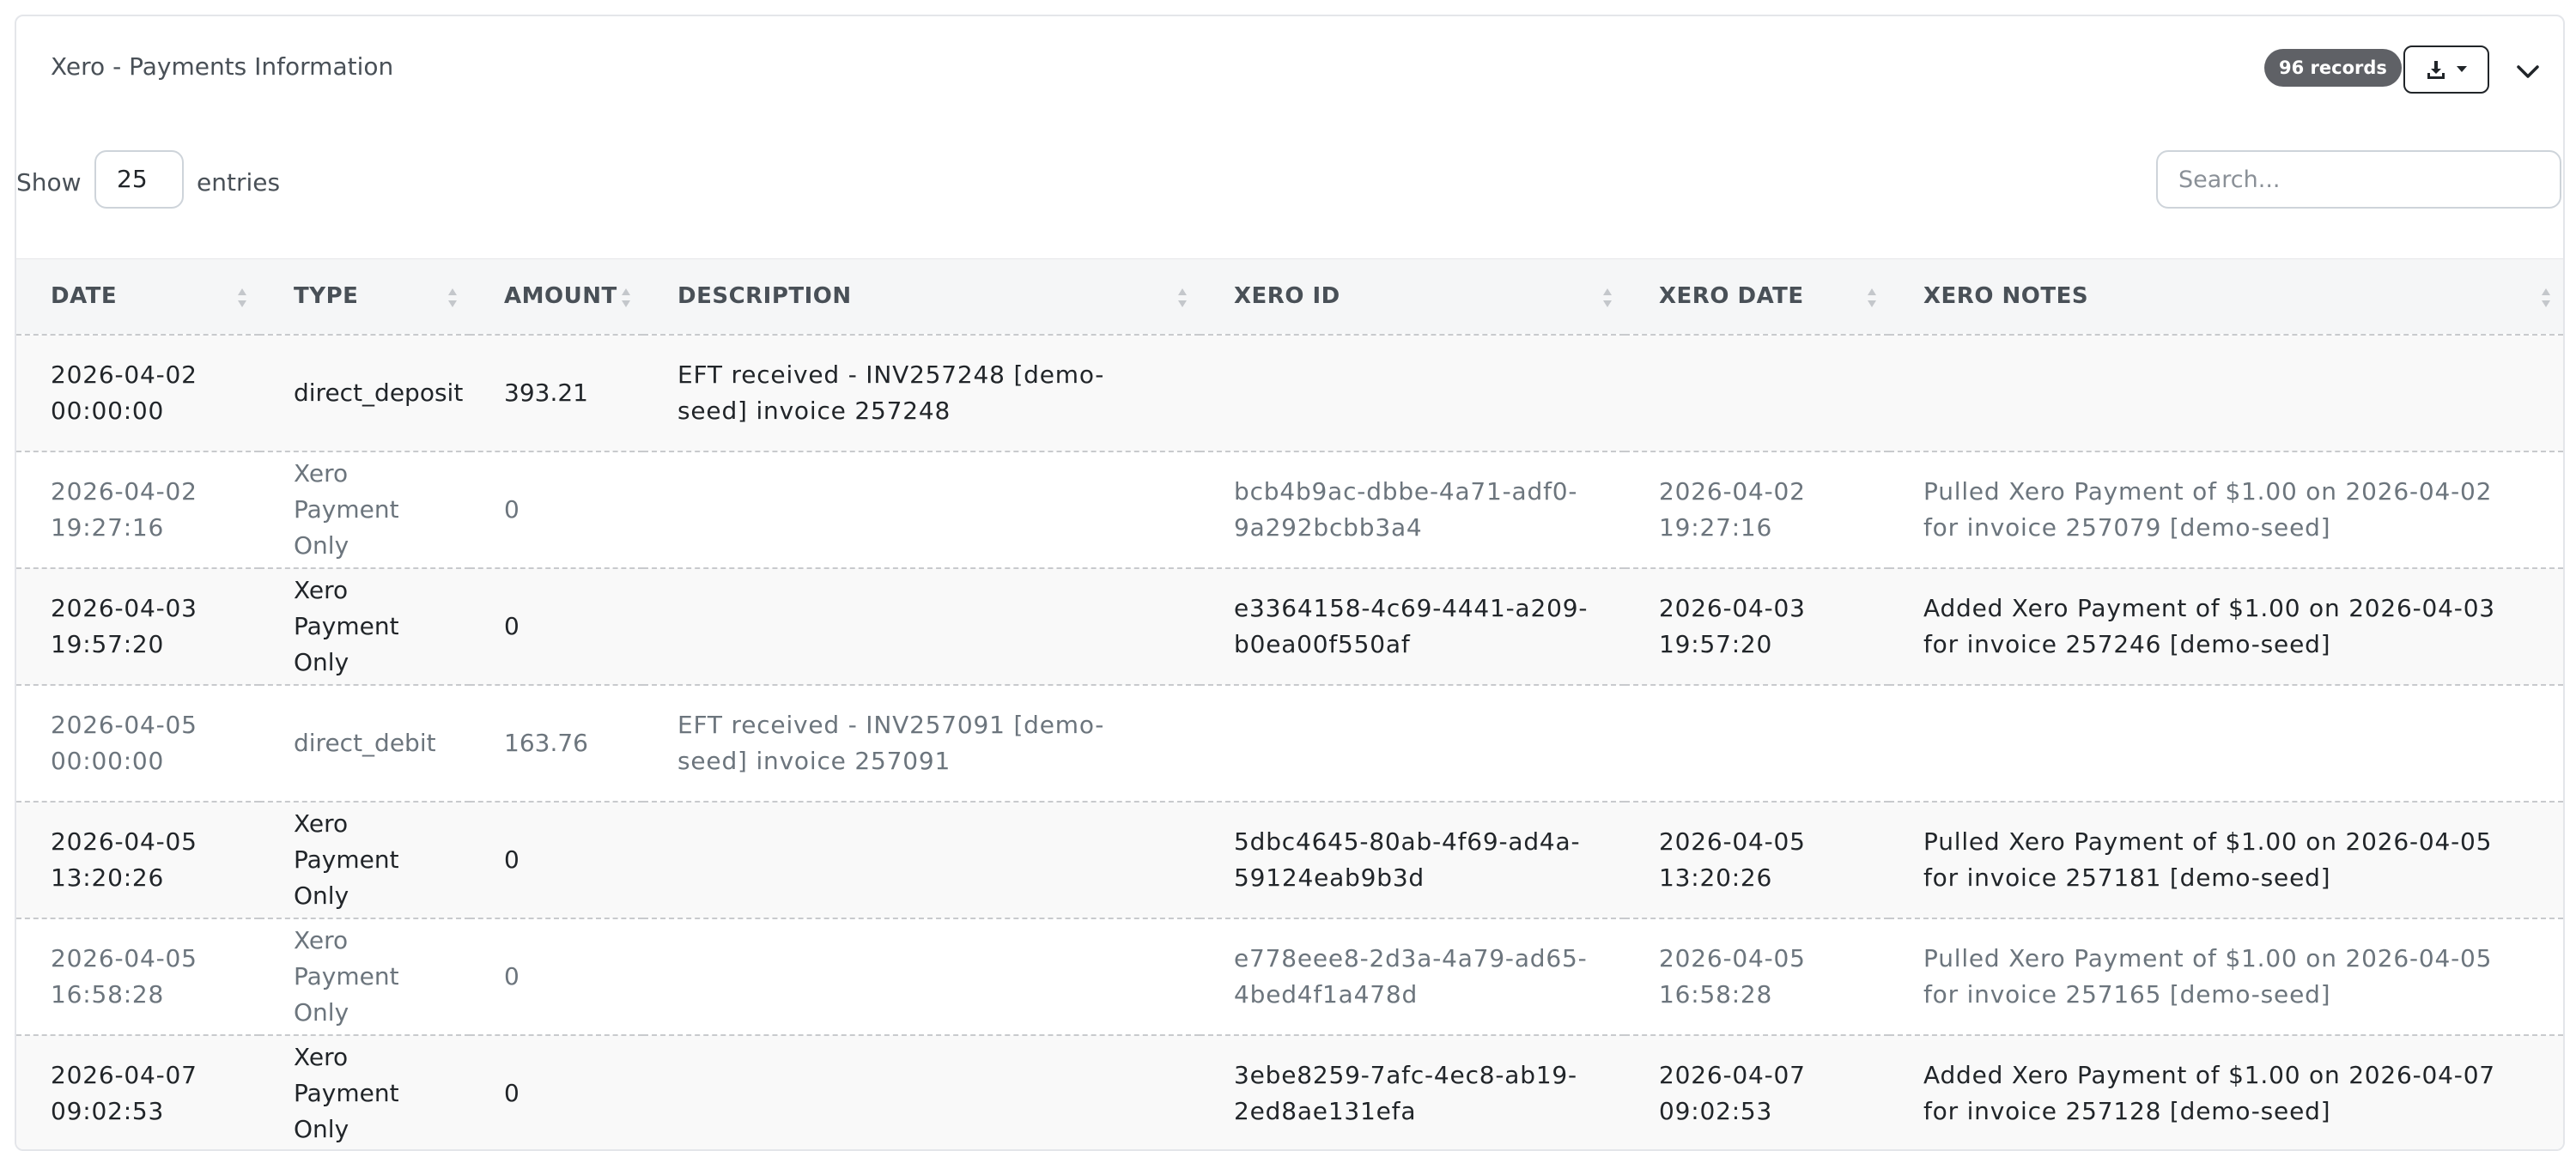 This screenshot has height=1151, width=2576. I want to click on column-header-type: TYPE, so click(365, 297).